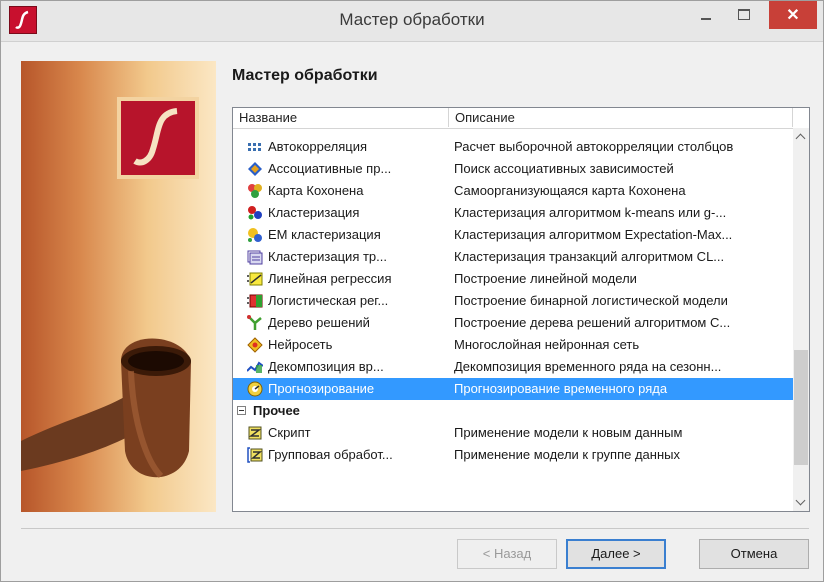 This screenshot has height=582, width=824. Describe the element at coordinates (255, 455) in the screenshot. I see `batch-processing-icon` at that location.